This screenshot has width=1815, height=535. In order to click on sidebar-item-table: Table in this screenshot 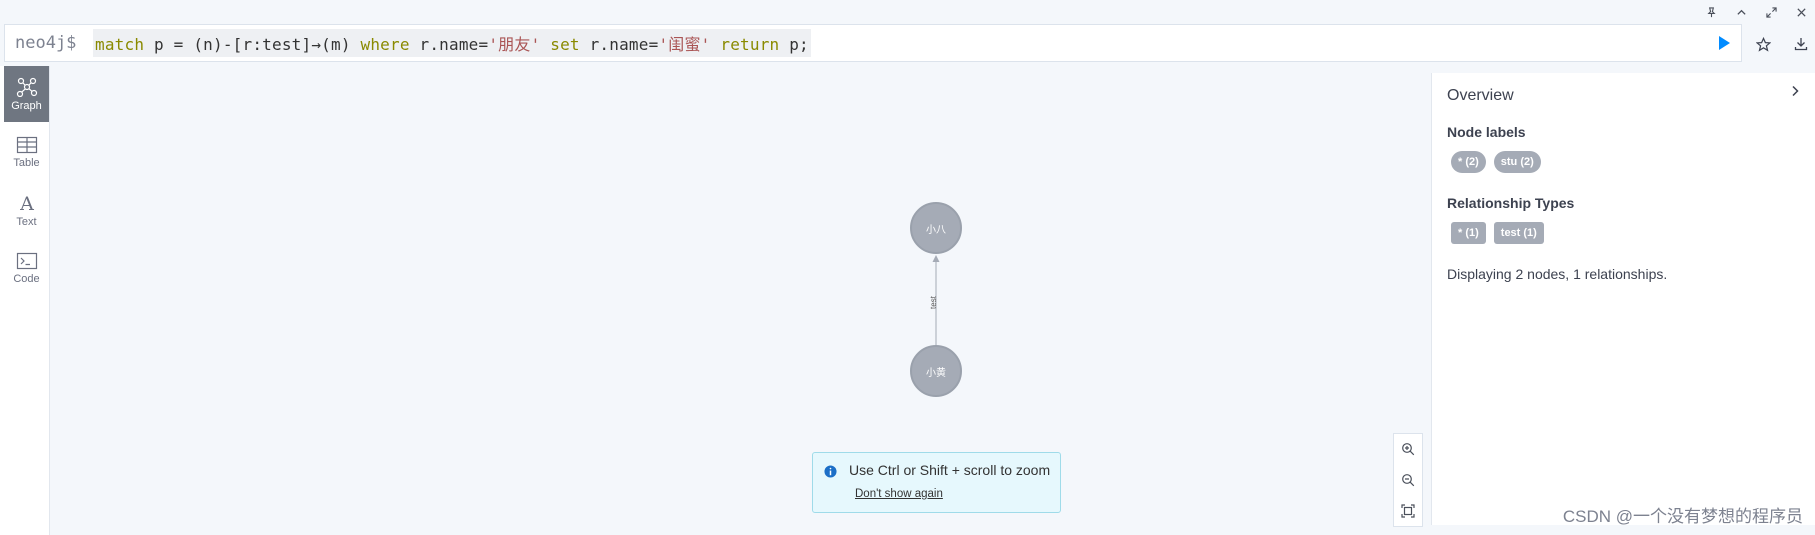, I will do `click(26, 152)`.